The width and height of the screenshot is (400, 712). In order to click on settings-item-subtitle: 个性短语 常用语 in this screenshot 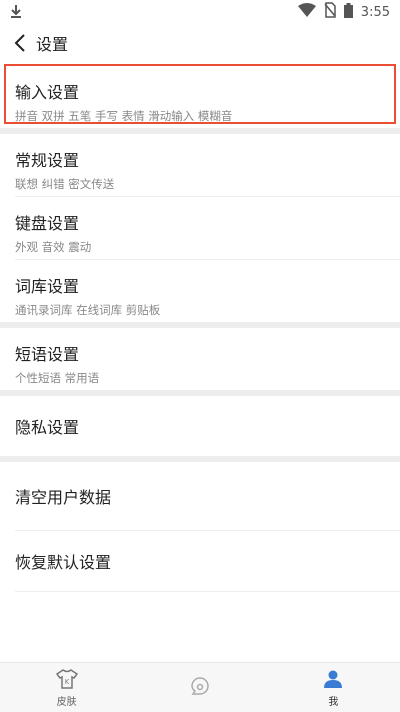, I will do `click(57, 378)`.